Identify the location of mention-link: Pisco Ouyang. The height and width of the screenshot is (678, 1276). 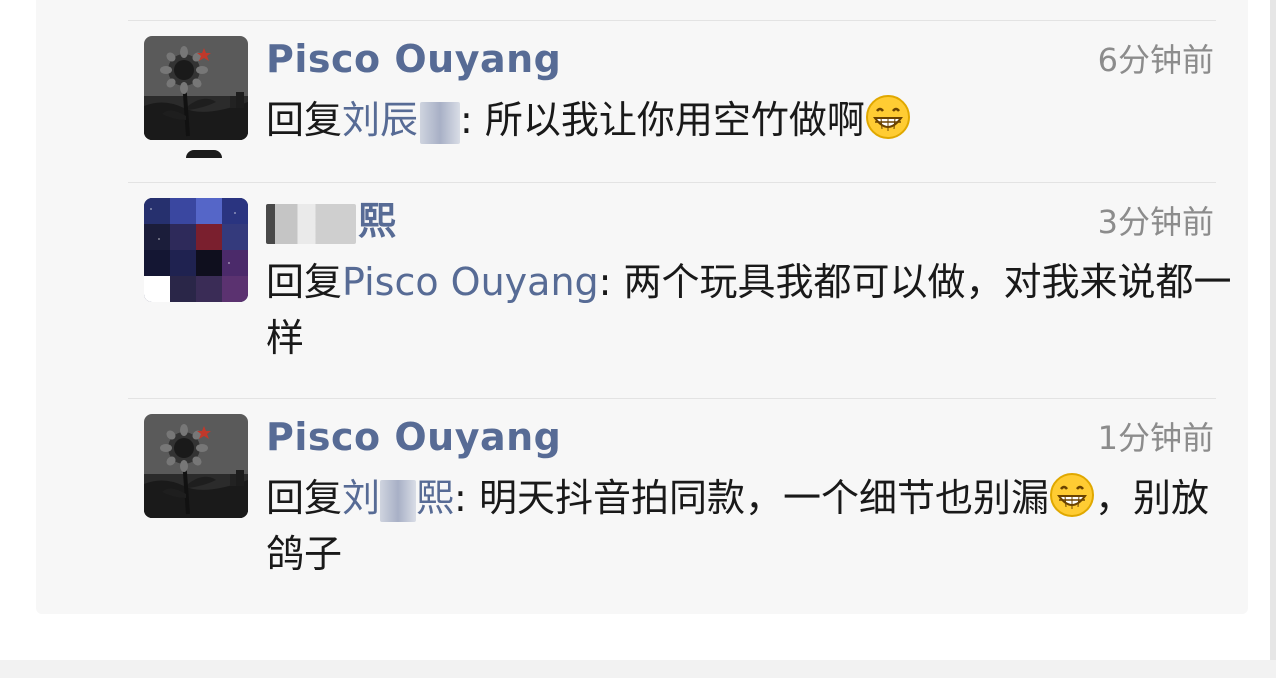
(470, 282).